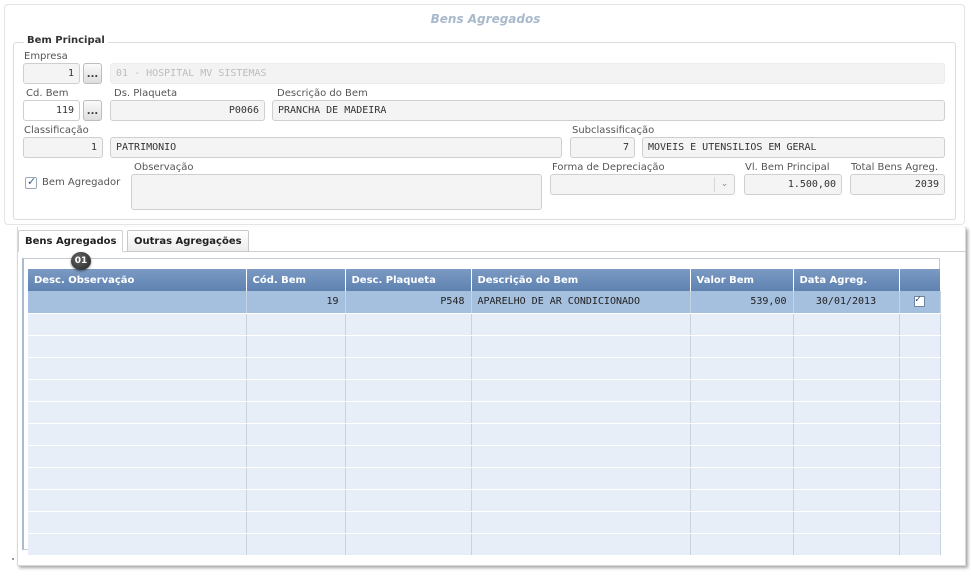 The image size is (971, 576). I want to click on observacao-label: Observação, so click(164, 167).